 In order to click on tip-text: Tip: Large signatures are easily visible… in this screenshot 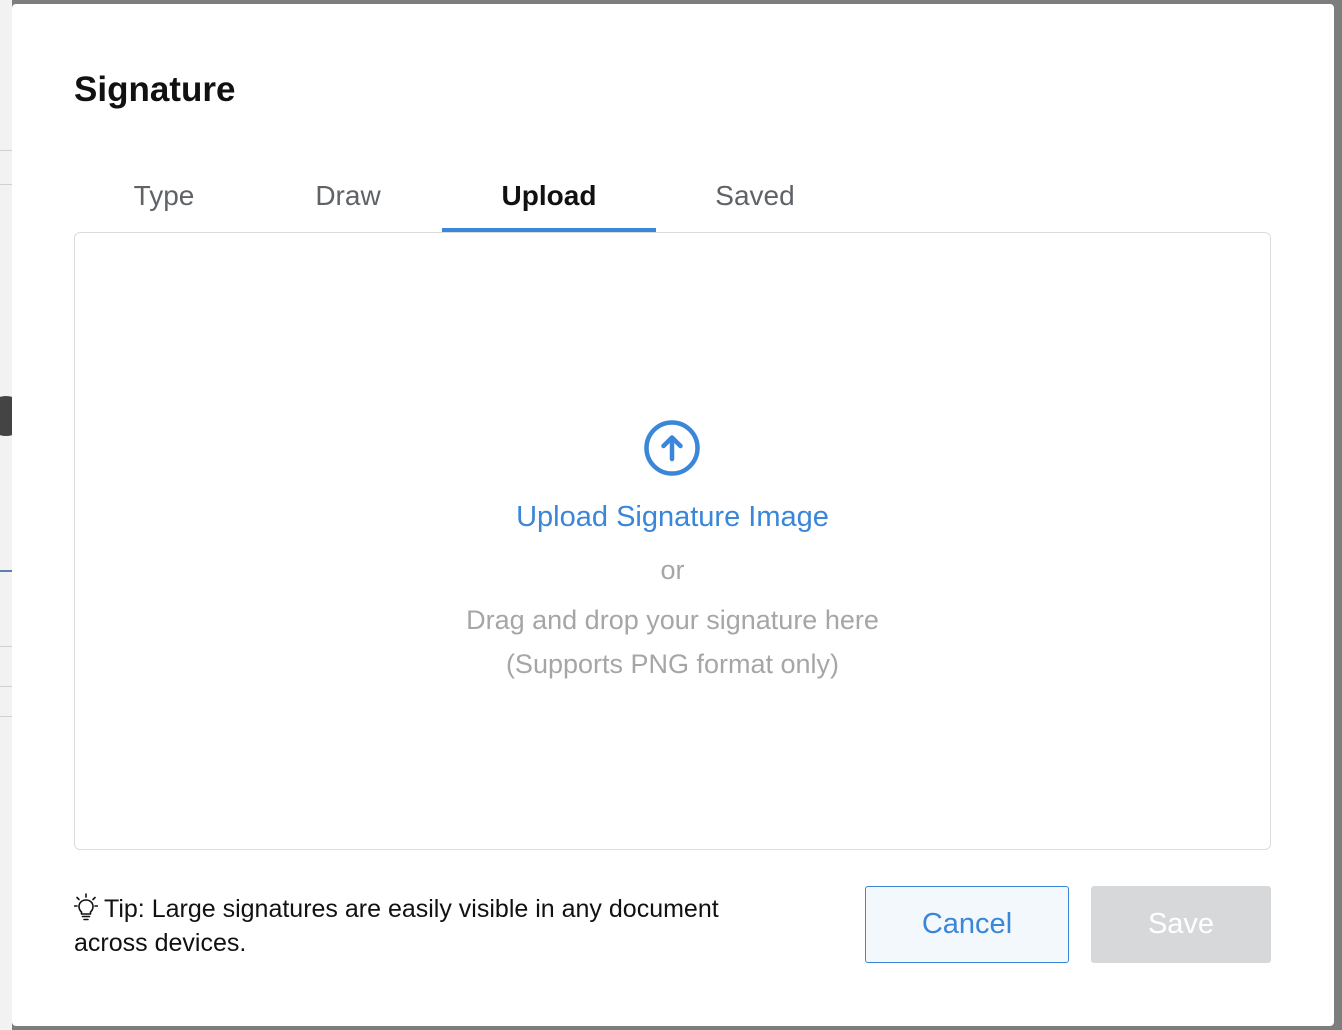, I will do `click(396, 926)`.